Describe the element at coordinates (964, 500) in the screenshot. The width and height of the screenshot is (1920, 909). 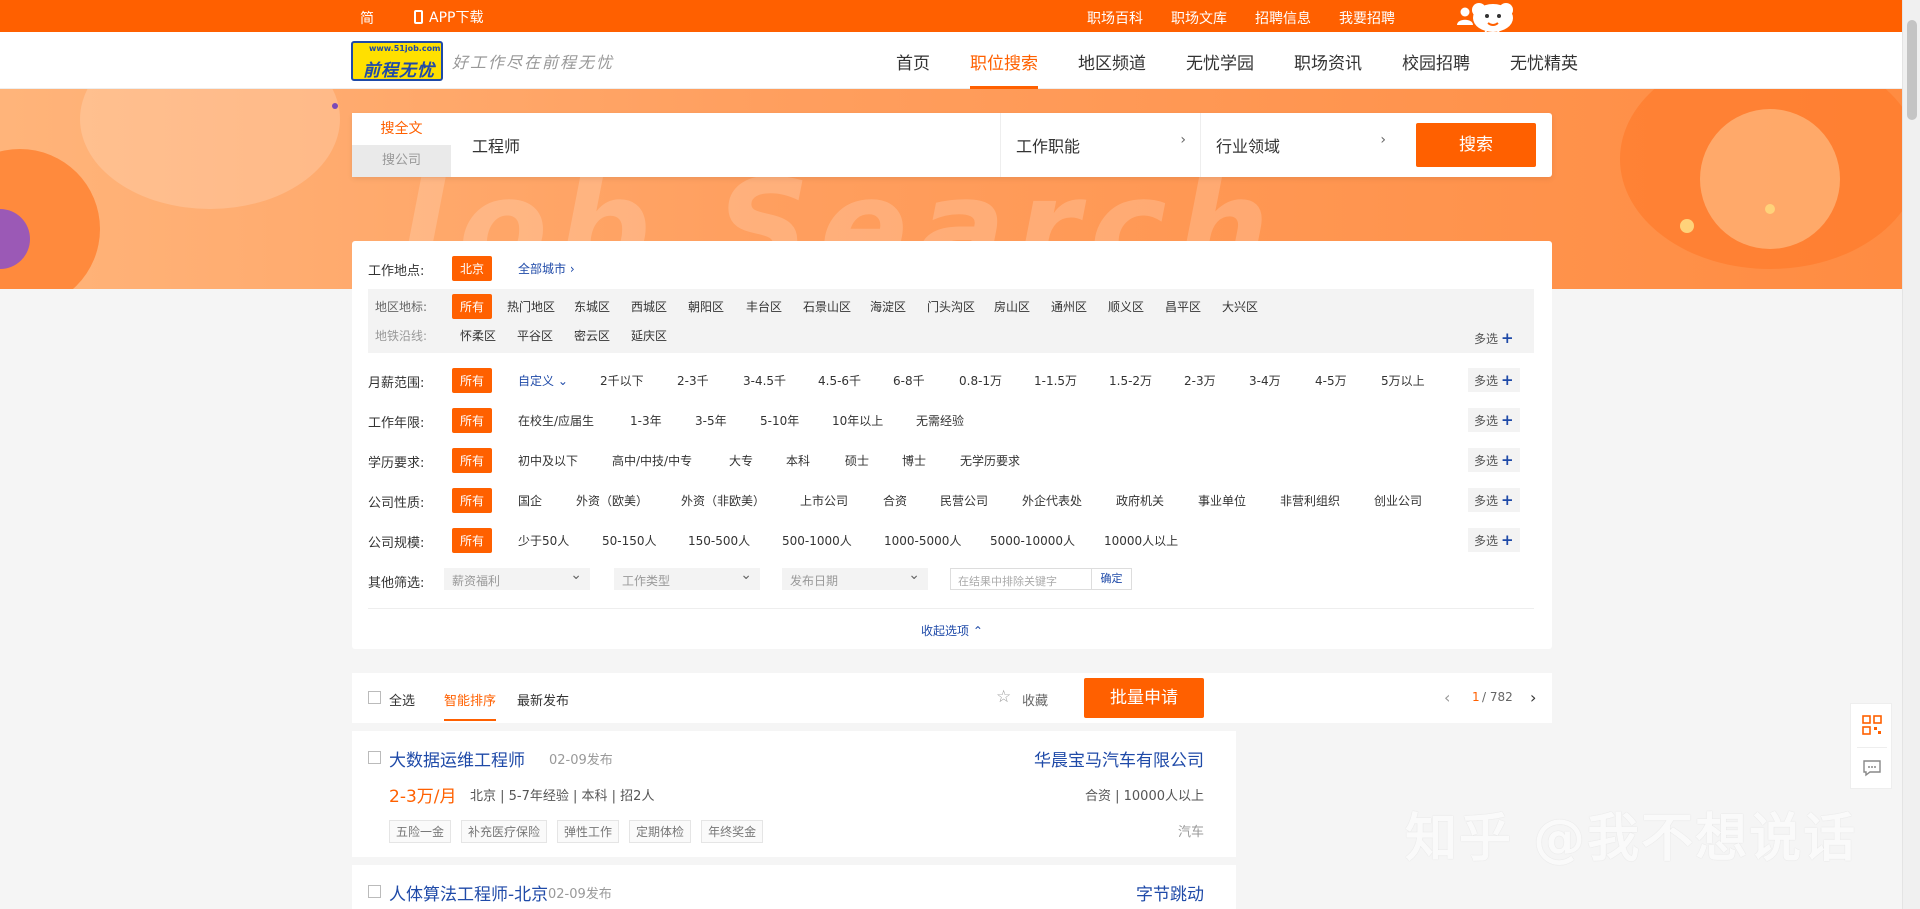
I see `company-type-option: 民营公司` at that location.